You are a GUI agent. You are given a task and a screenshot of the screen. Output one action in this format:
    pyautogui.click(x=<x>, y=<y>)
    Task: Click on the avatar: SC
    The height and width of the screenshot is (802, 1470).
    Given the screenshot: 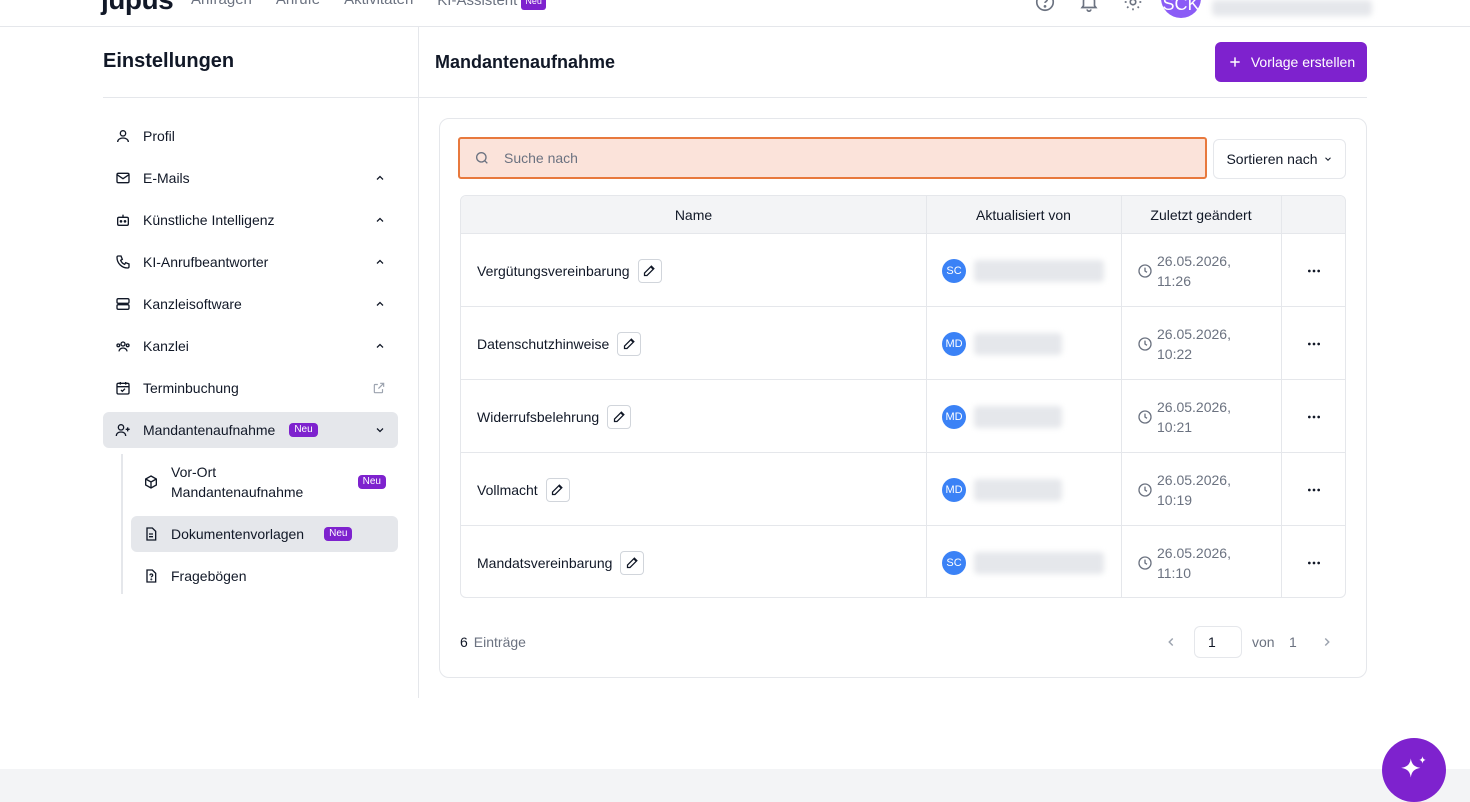 What is the action you would take?
    pyautogui.click(x=954, y=562)
    